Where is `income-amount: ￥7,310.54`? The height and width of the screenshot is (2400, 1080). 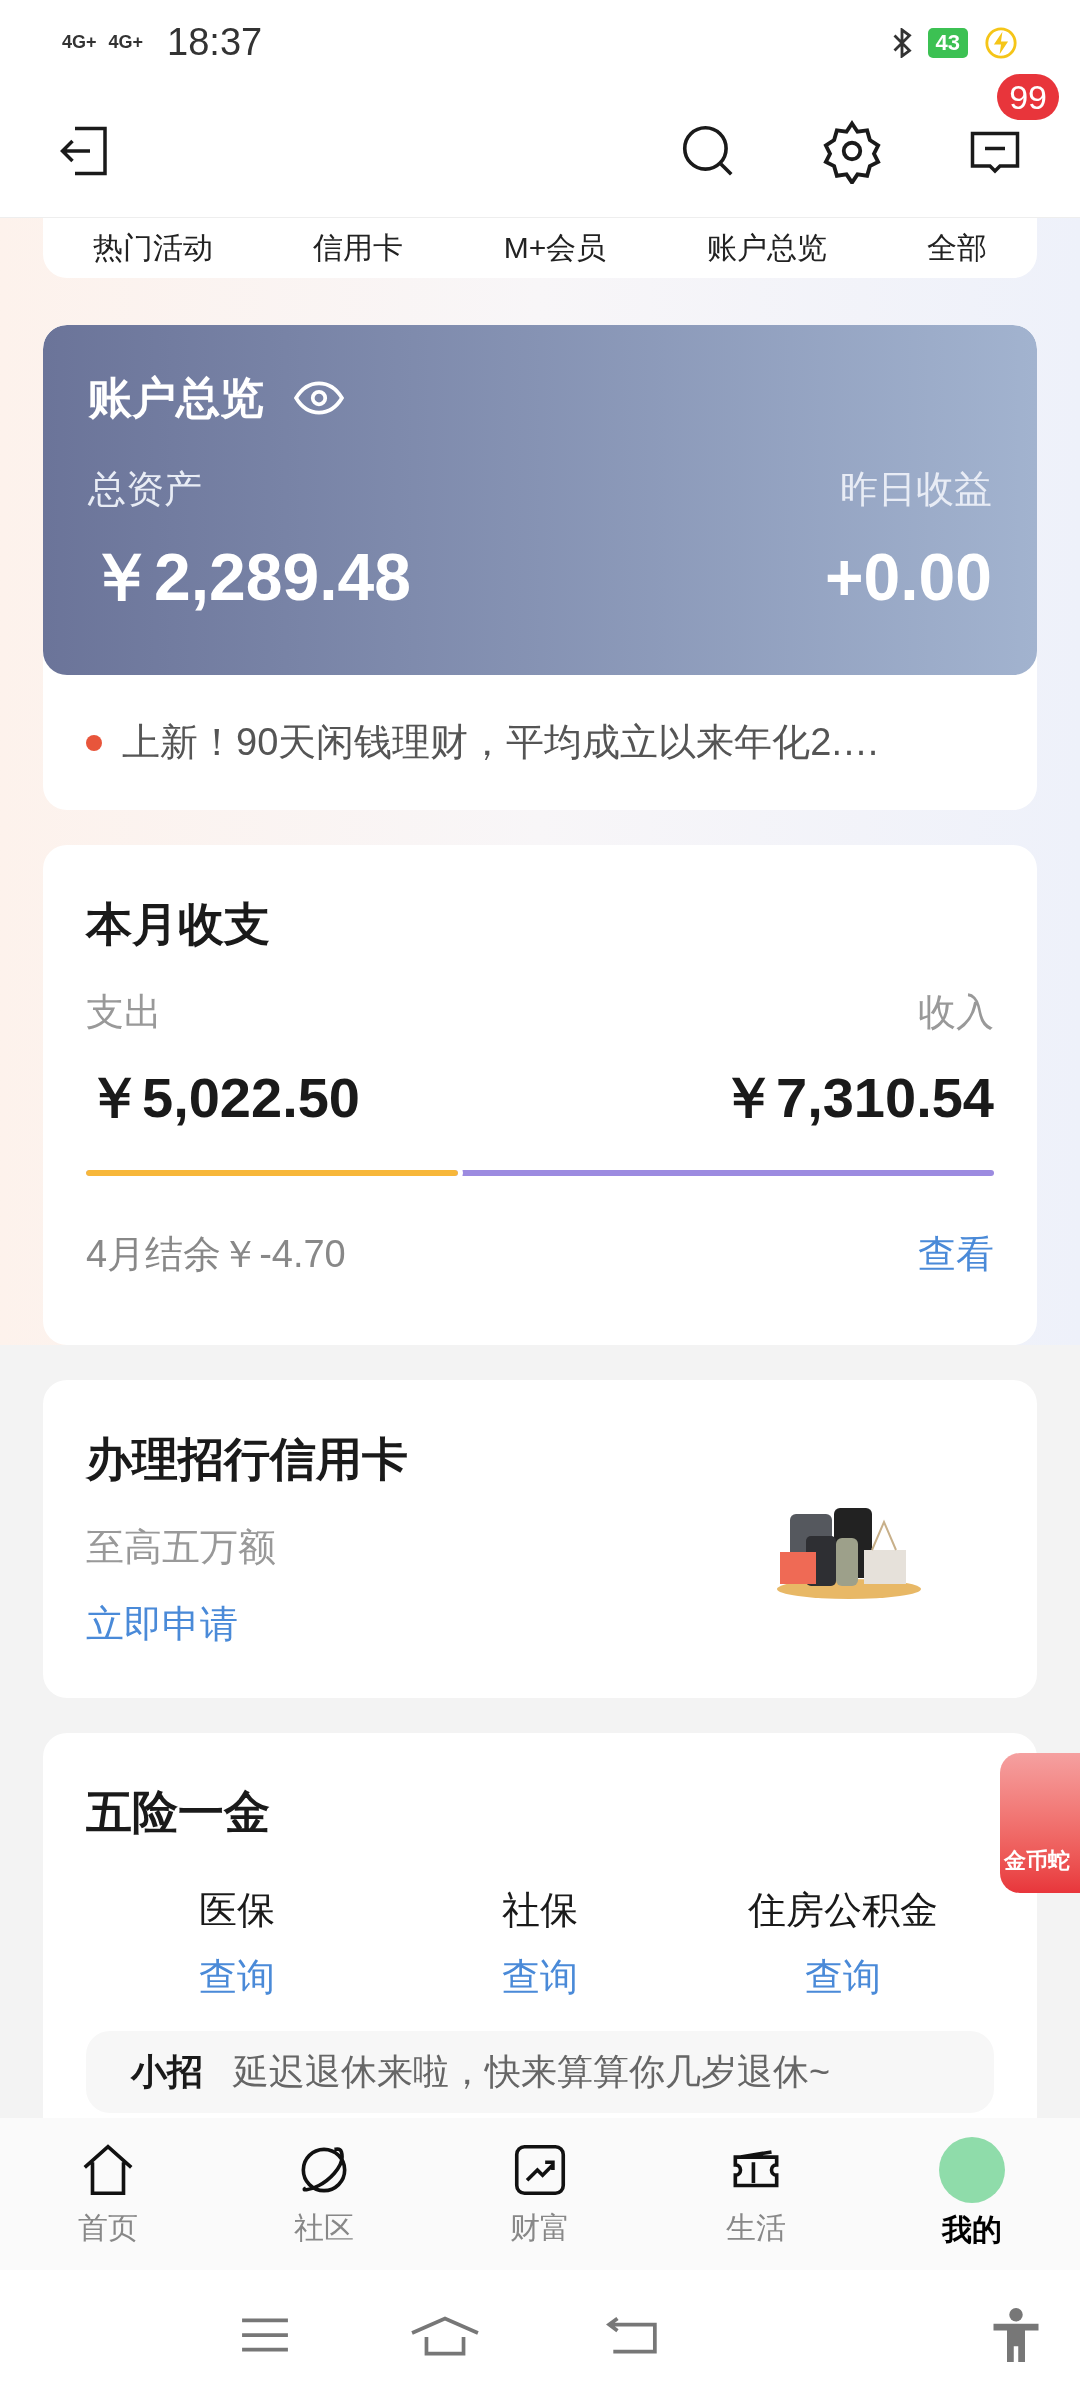 income-amount: ￥7,310.54 is located at coordinates (857, 1098).